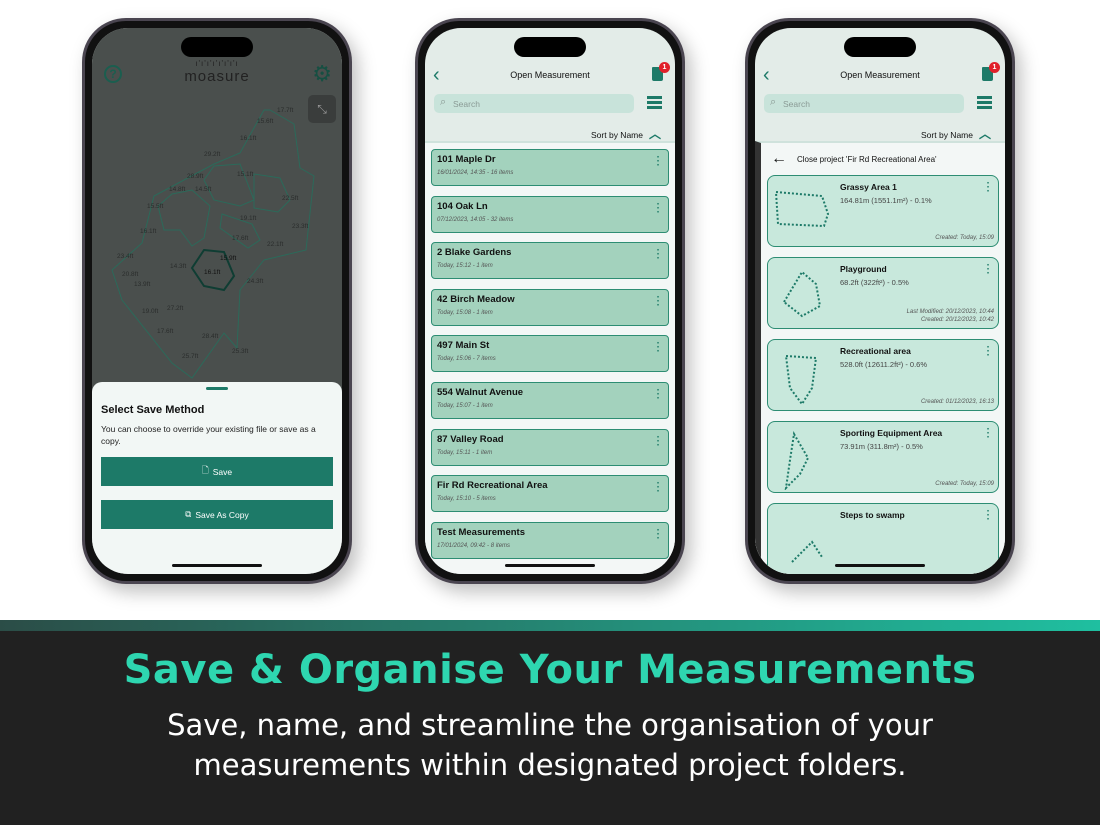 The height and width of the screenshot is (825, 1100). I want to click on sheet-handle, so click(217, 388).